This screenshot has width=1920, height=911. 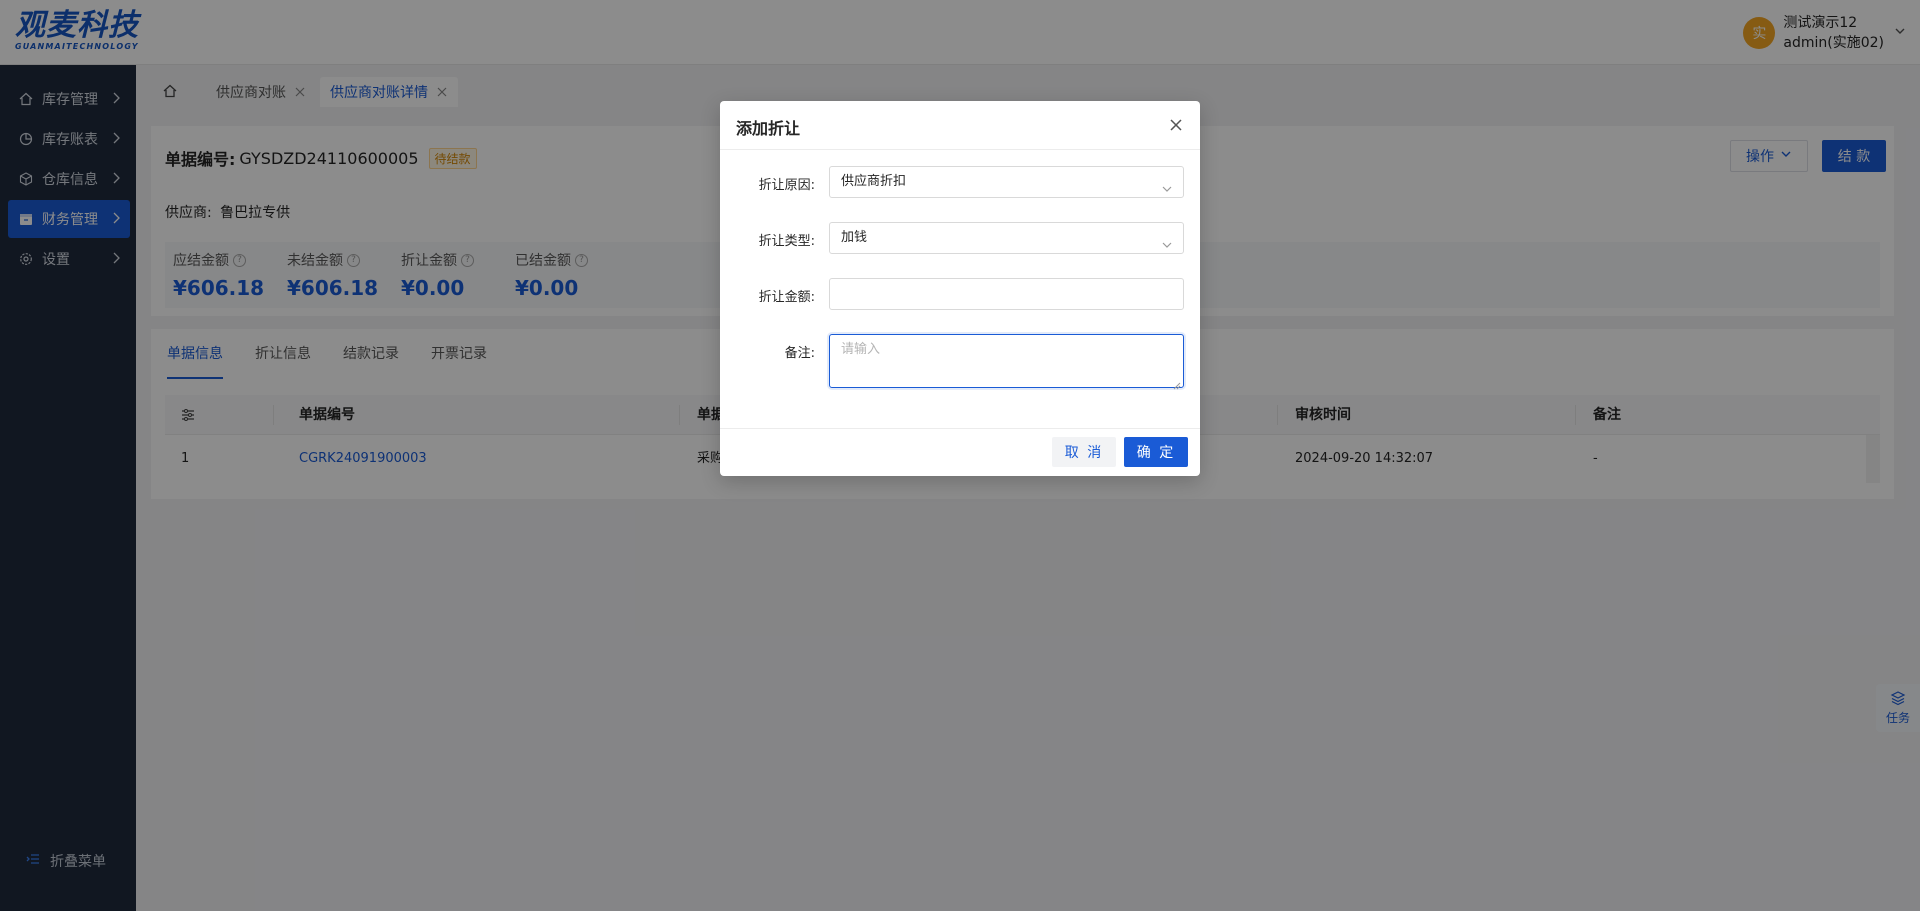 What do you see at coordinates (768, 128) in the screenshot?
I see `modal-title: 添加折让` at bounding box center [768, 128].